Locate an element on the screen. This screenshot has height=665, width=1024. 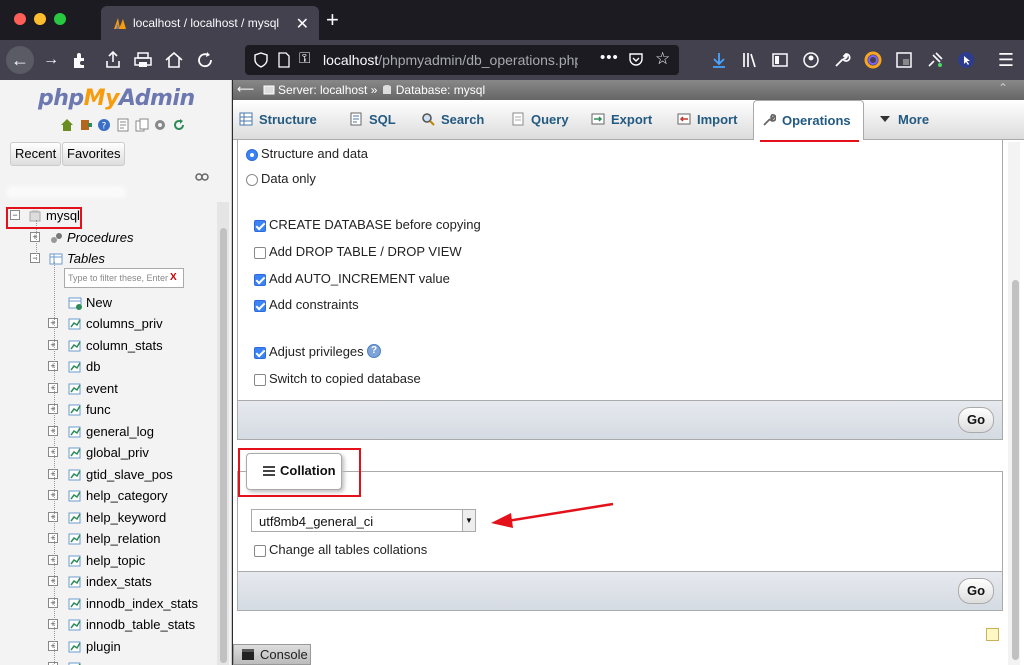
tree-item-label: columns_priv is located at coordinates (124, 323).